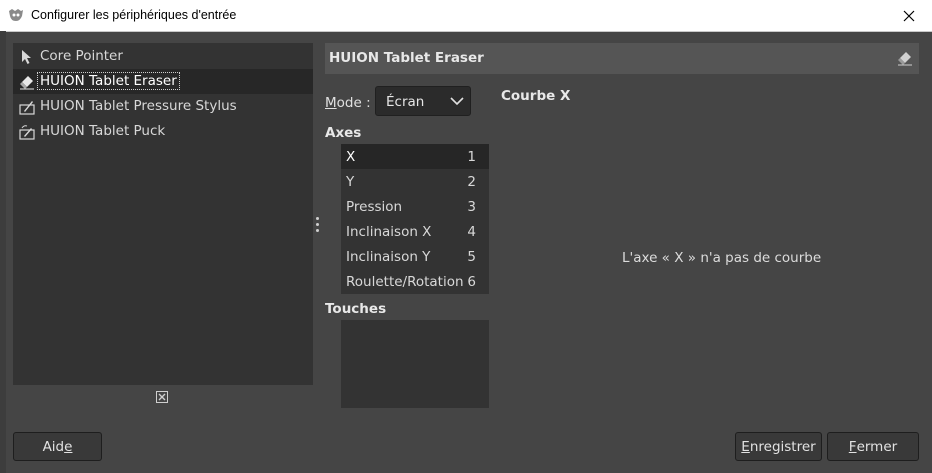  I want to click on chevron-down-icon, so click(457, 101).